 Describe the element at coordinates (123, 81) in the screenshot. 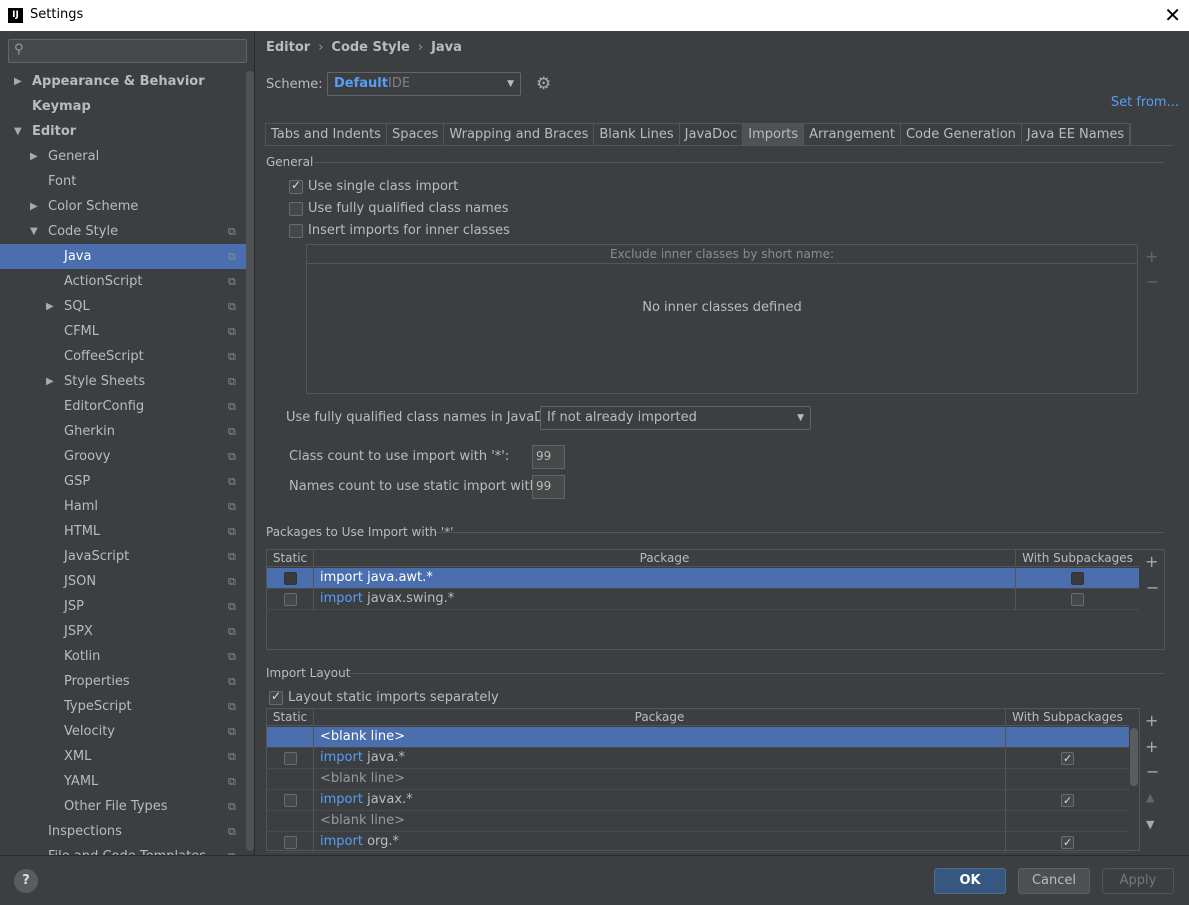

I see `sidebar-item: ▶ Appearance & Behavior` at that location.